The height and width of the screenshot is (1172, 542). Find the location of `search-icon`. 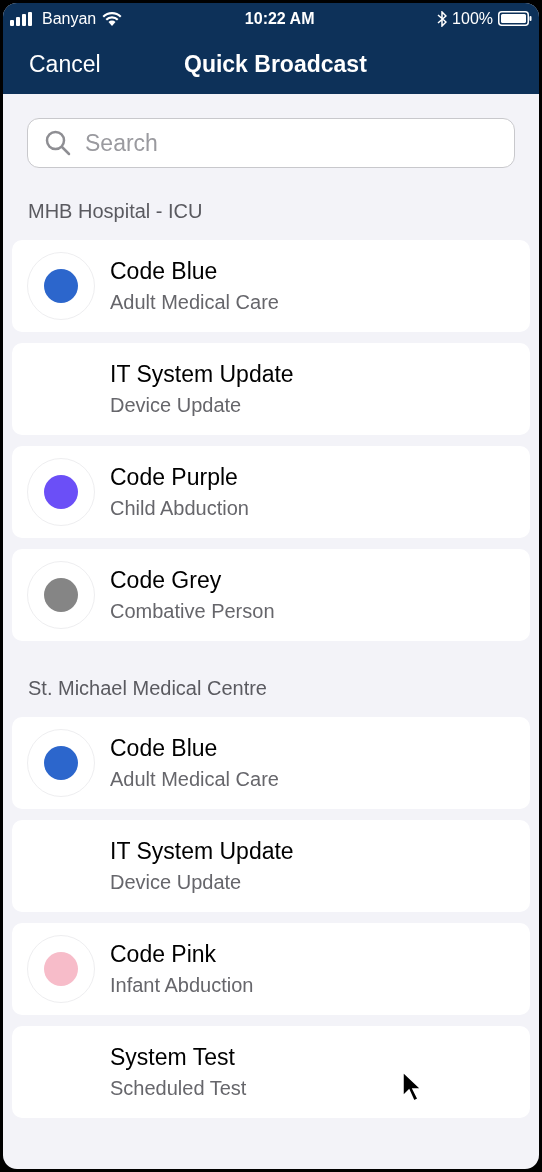

search-icon is located at coordinates (58, 143).